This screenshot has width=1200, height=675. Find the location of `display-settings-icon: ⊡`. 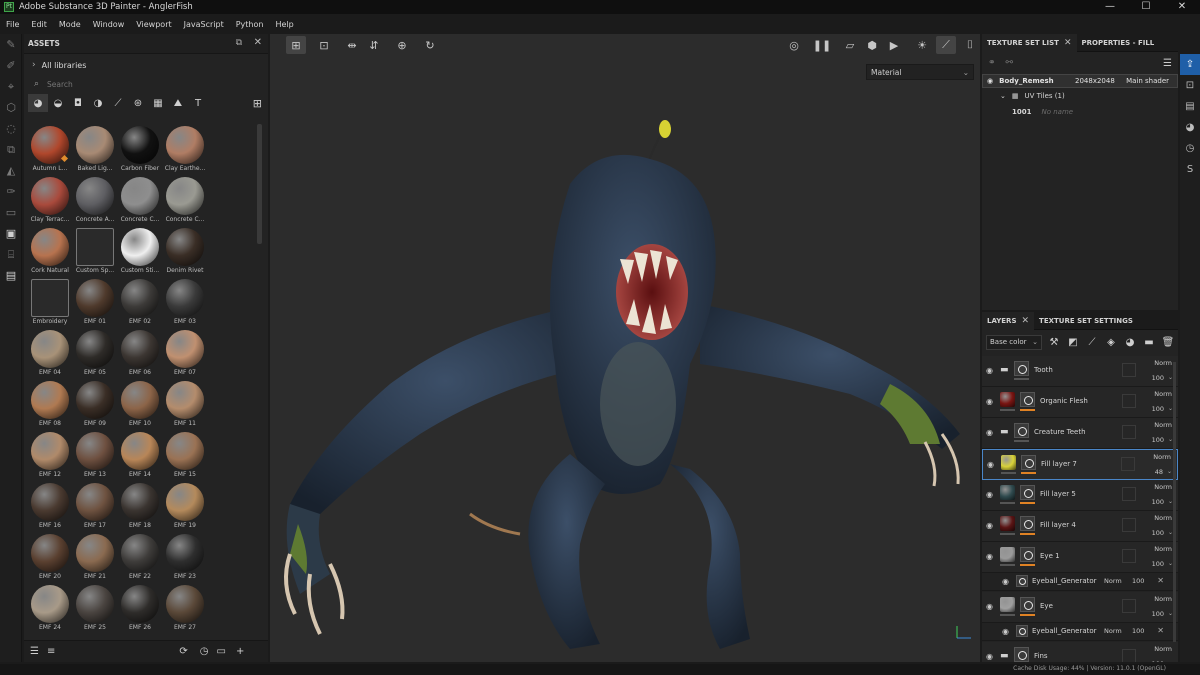

display-settings-icon: ⊡ is located at coordinates (1190, 85).